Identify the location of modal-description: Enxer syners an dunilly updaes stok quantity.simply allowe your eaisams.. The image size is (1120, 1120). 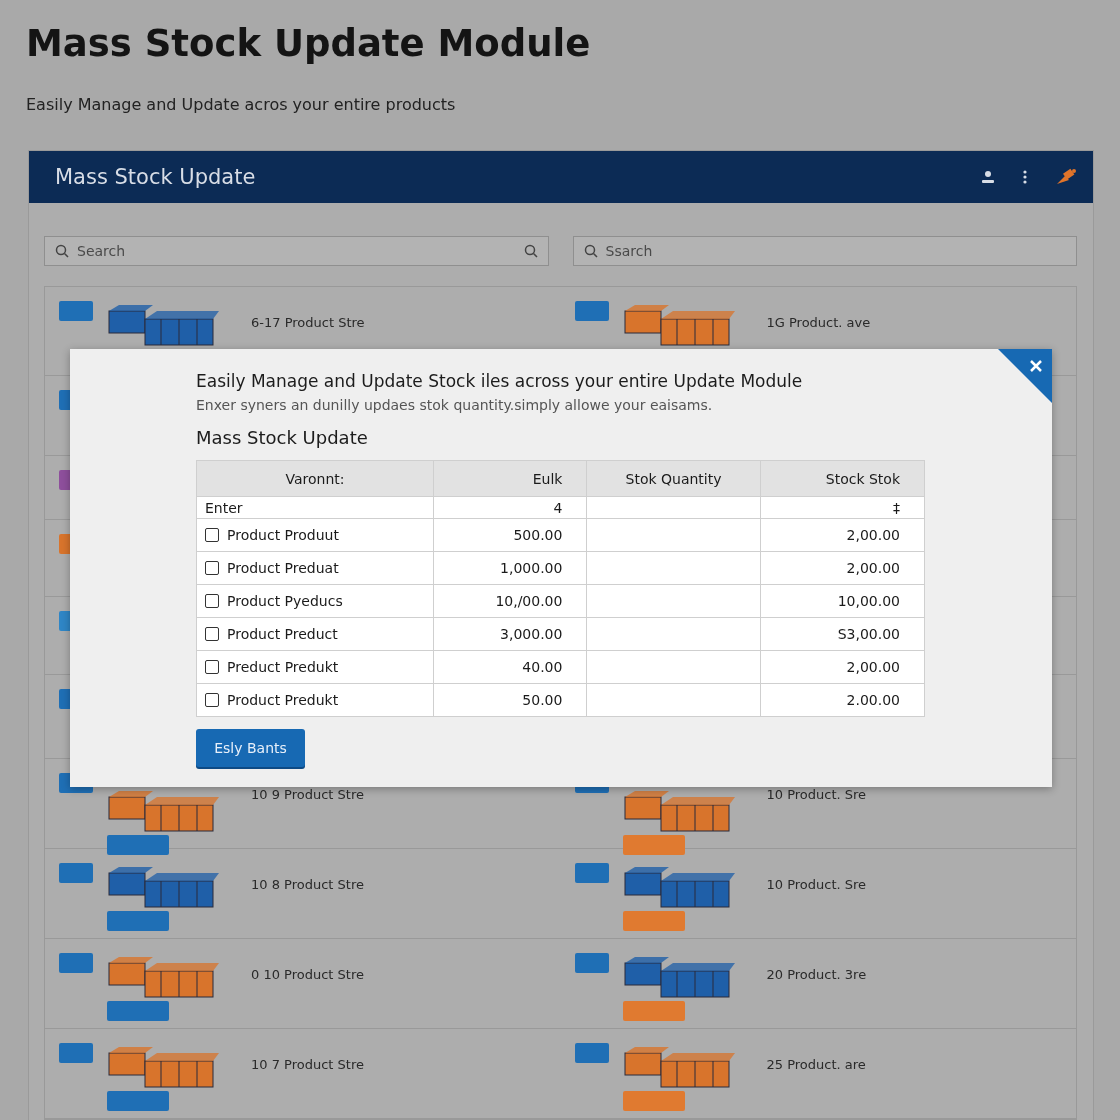
(455, 405).